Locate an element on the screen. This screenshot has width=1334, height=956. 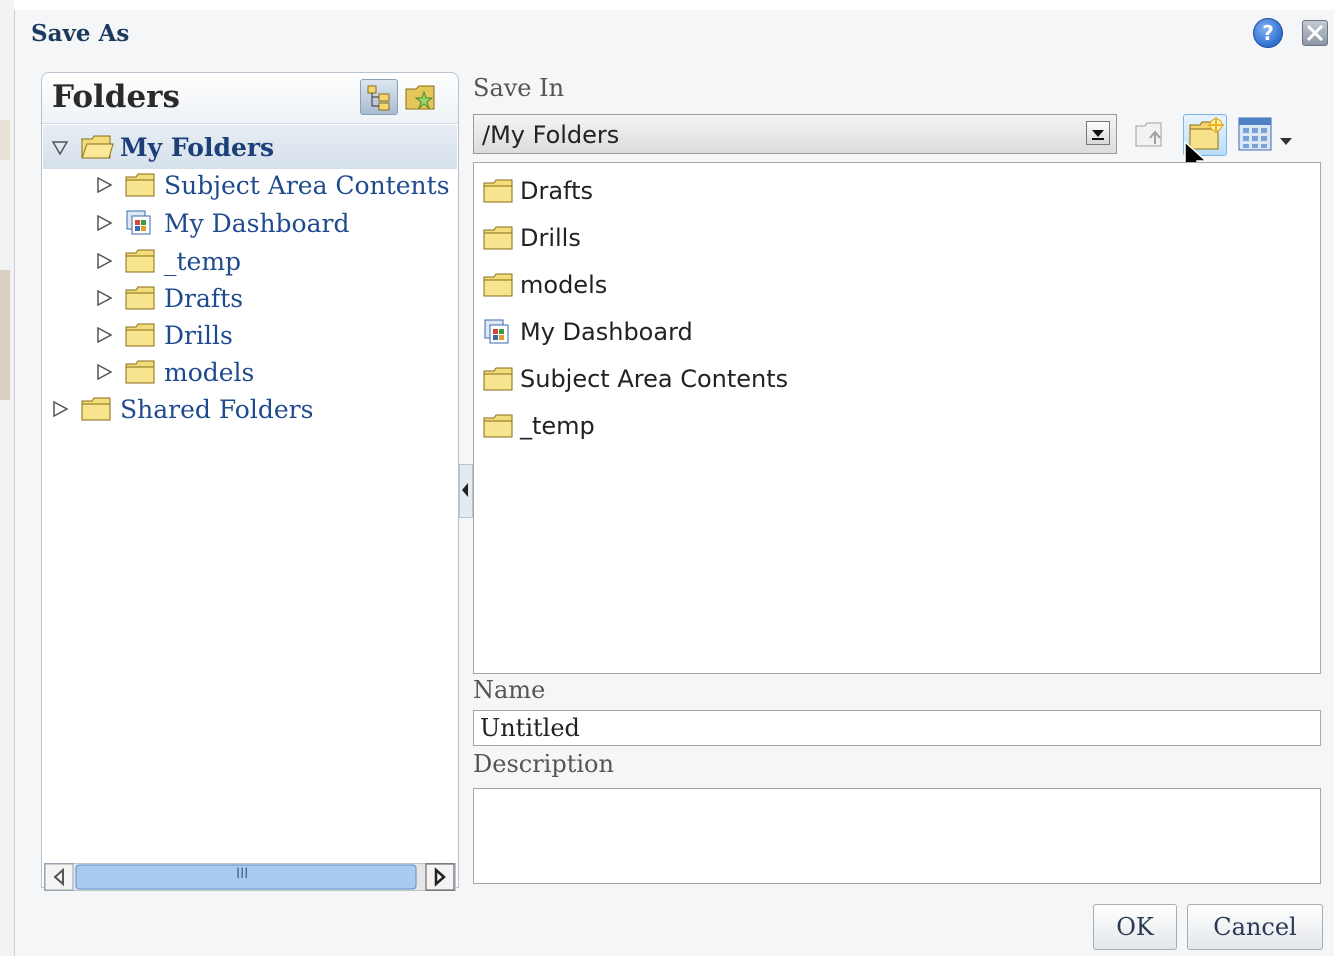
description-field is located at coordinates (897, 836).